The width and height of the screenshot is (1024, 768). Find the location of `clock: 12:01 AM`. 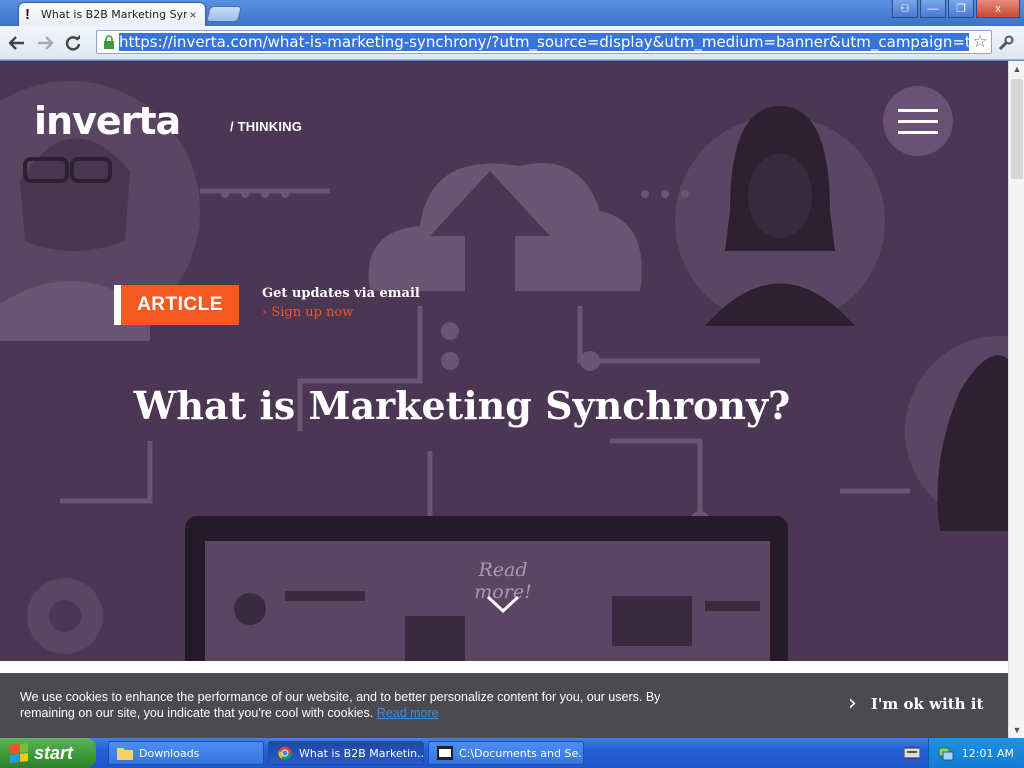

clock: 12:01 AM is located at coordinates (988, 753).